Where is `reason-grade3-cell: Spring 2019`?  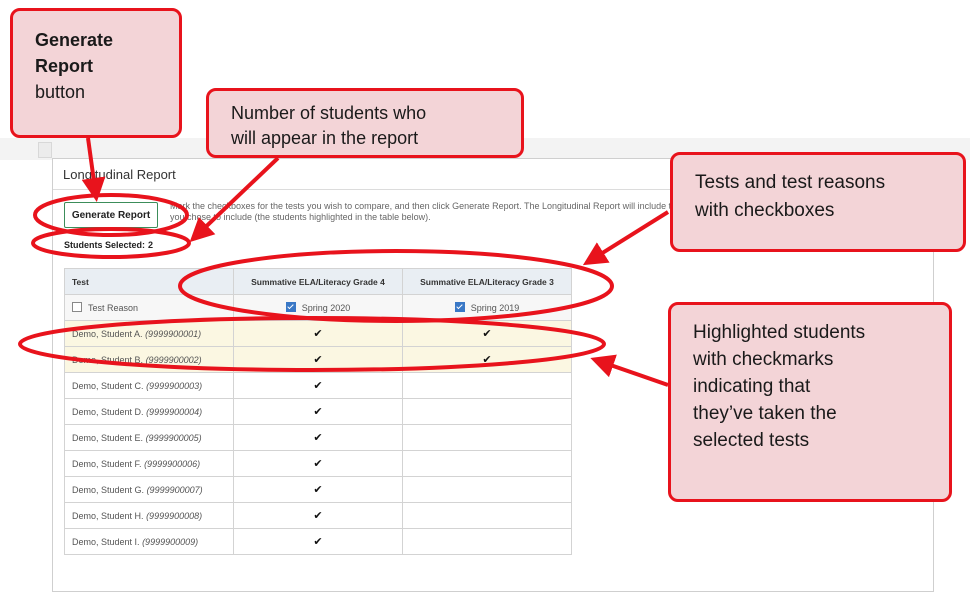
reason-grade3-cell: Spring 2019 is located at coordinates (487, 307).